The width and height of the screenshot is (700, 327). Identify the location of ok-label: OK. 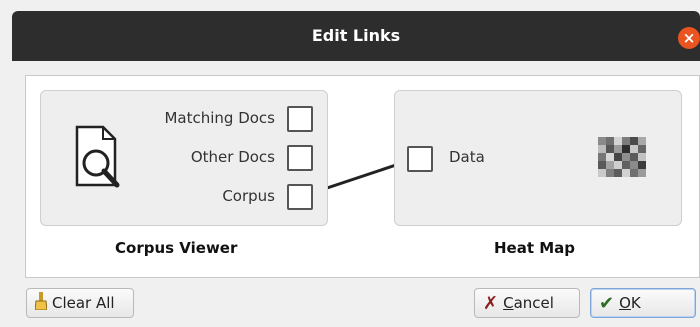
(630, 303).